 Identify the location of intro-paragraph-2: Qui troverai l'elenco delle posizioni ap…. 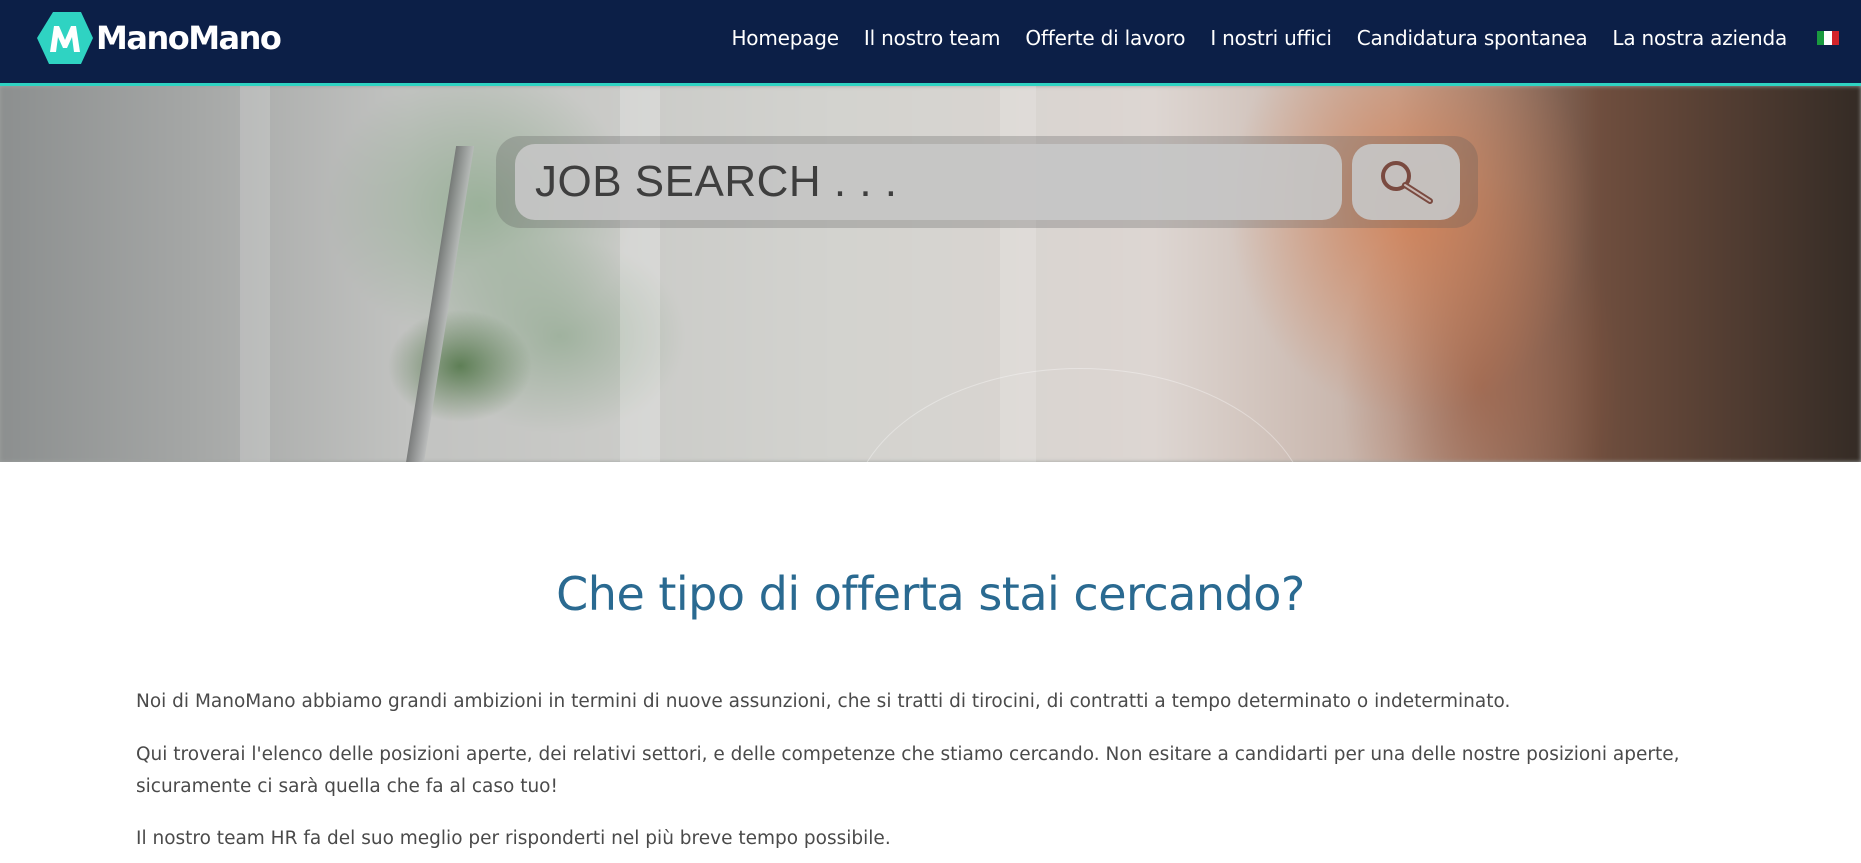
(908, 770).